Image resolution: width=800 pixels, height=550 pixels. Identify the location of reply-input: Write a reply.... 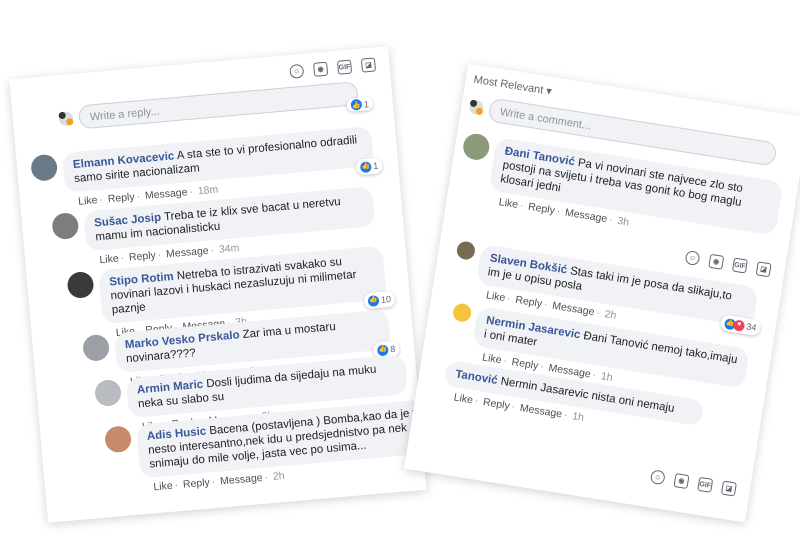
(218, 105).